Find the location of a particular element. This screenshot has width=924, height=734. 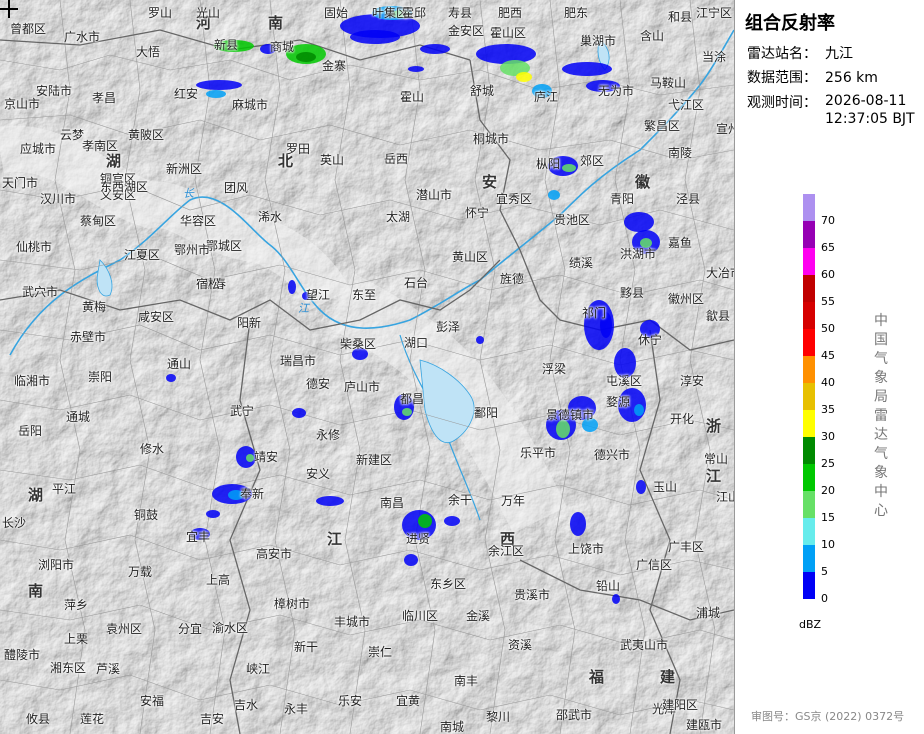

city-label: 芦溪 is located at coordinates (108, 669).